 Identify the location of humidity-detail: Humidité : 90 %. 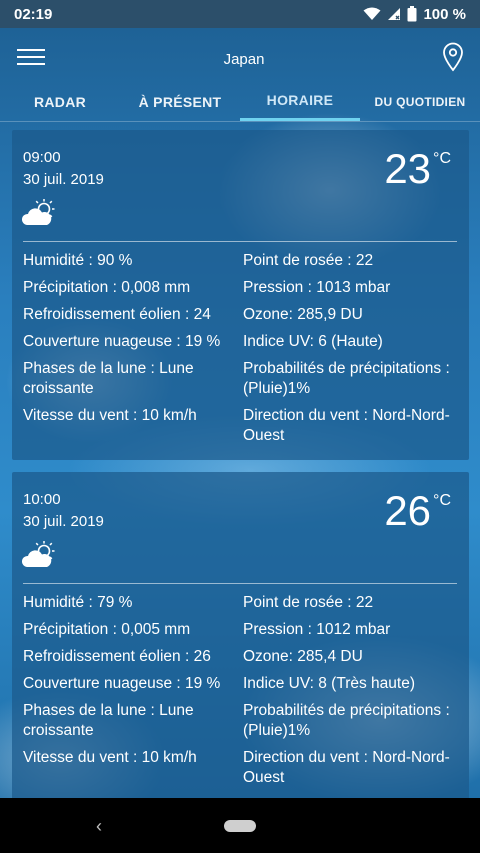
(78, 260).